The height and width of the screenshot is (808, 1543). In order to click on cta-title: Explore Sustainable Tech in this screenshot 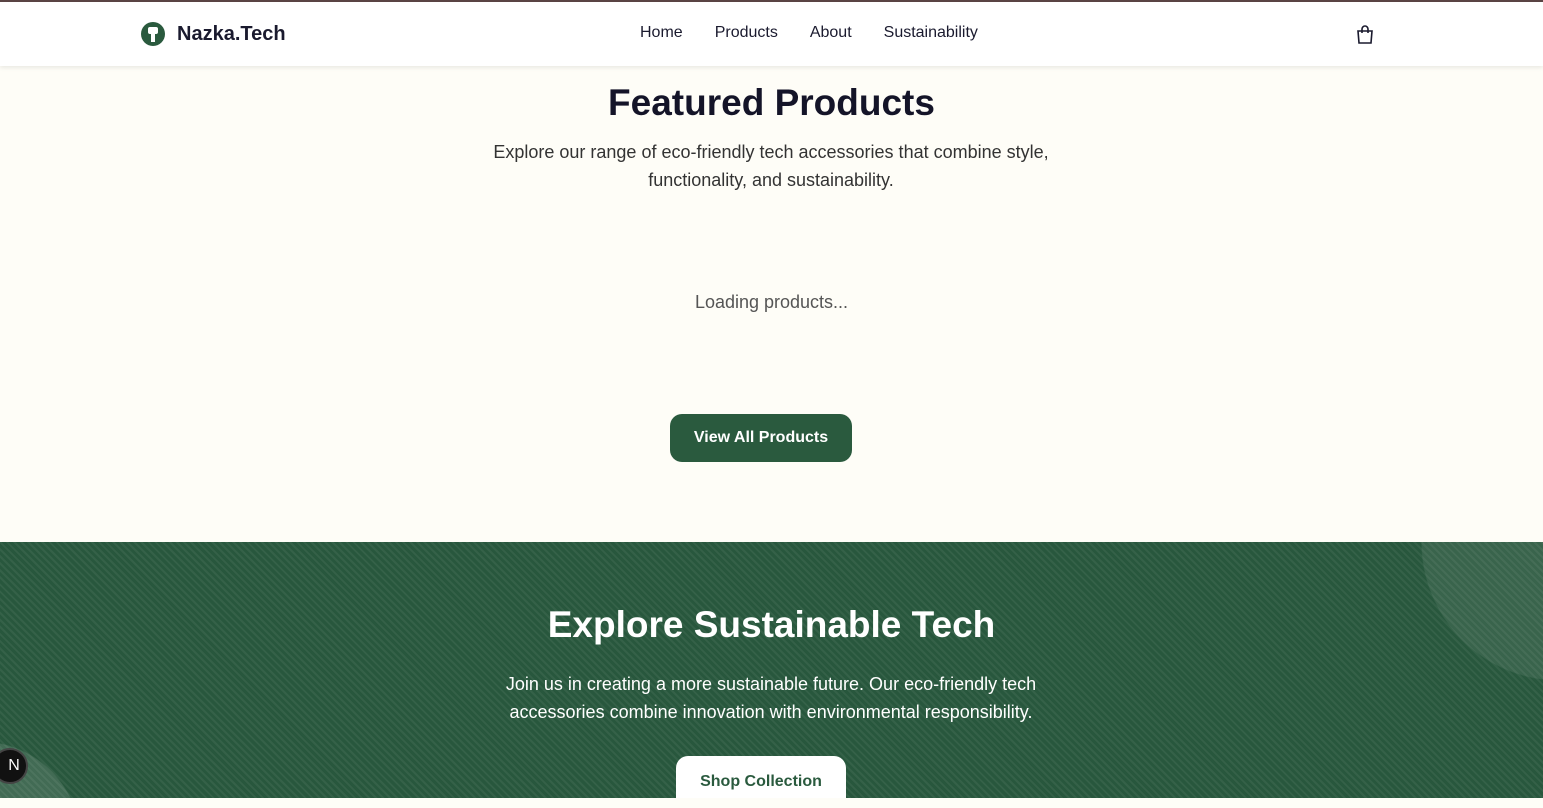, I will do `click(771, 624)`.